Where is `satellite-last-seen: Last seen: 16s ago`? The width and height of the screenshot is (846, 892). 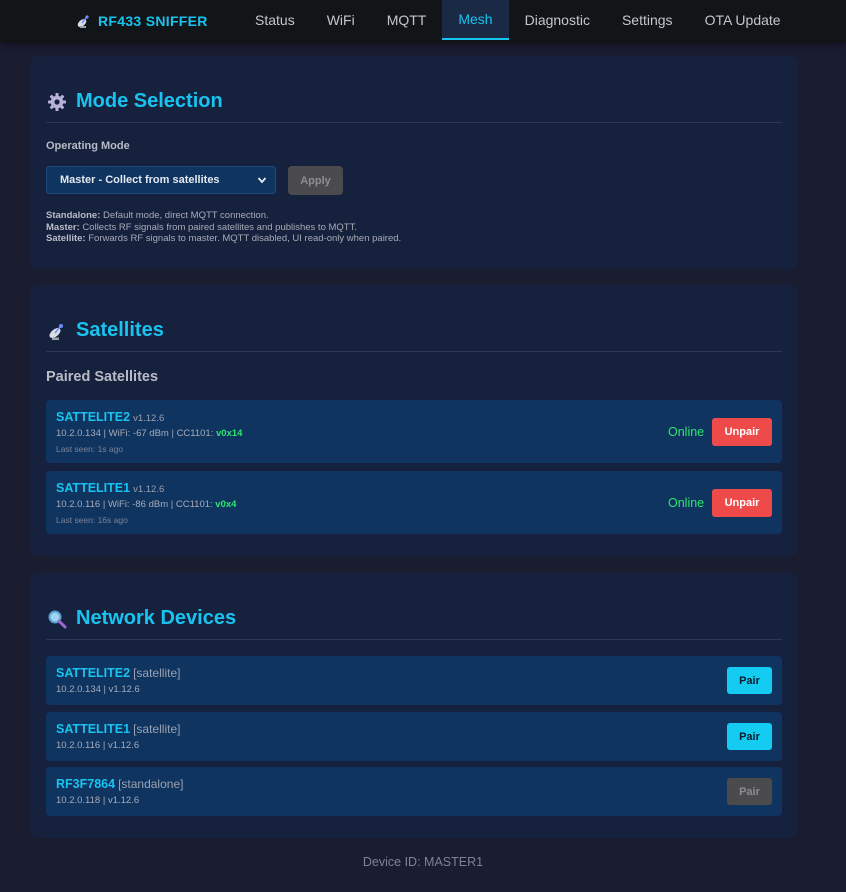
satellite-last-seen: Last seen: 16s ago is located at coordinates (92, 520).